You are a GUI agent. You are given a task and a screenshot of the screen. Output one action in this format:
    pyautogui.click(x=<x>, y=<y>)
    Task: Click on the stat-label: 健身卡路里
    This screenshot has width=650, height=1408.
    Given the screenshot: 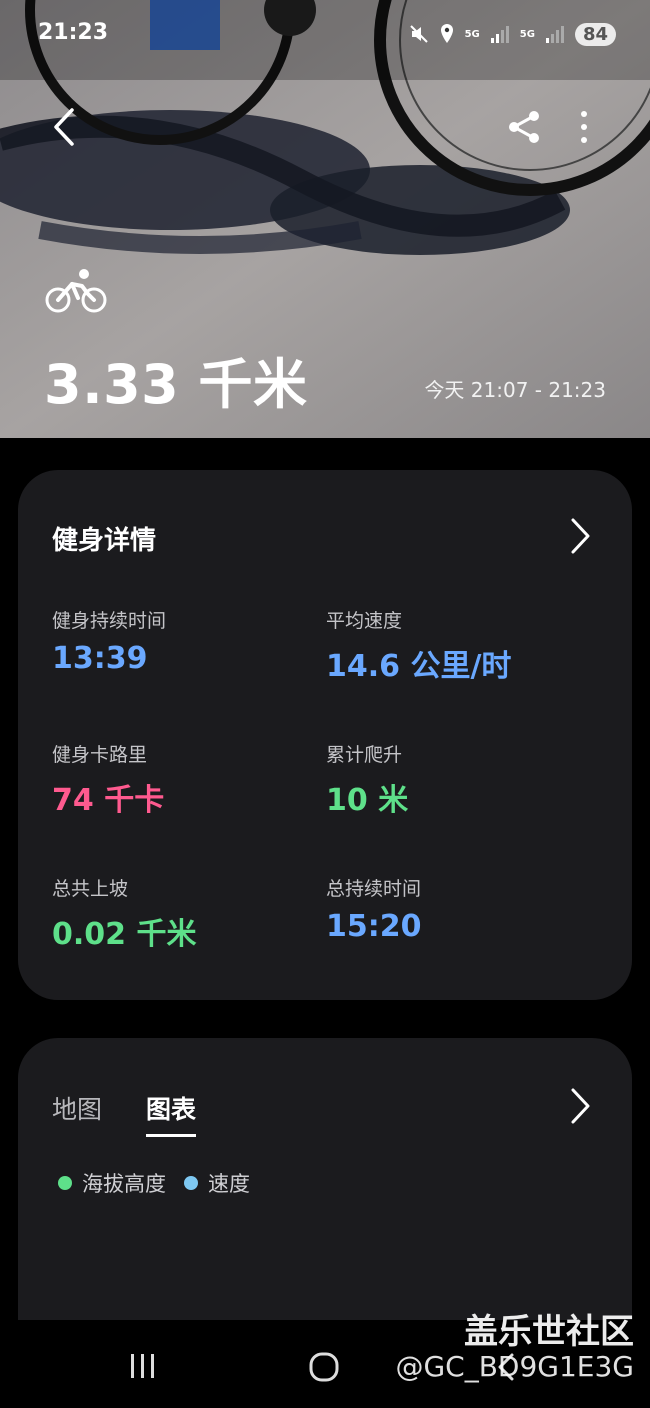 What is the action you would take?
    pyautogui.click(x=100, y=755)
    